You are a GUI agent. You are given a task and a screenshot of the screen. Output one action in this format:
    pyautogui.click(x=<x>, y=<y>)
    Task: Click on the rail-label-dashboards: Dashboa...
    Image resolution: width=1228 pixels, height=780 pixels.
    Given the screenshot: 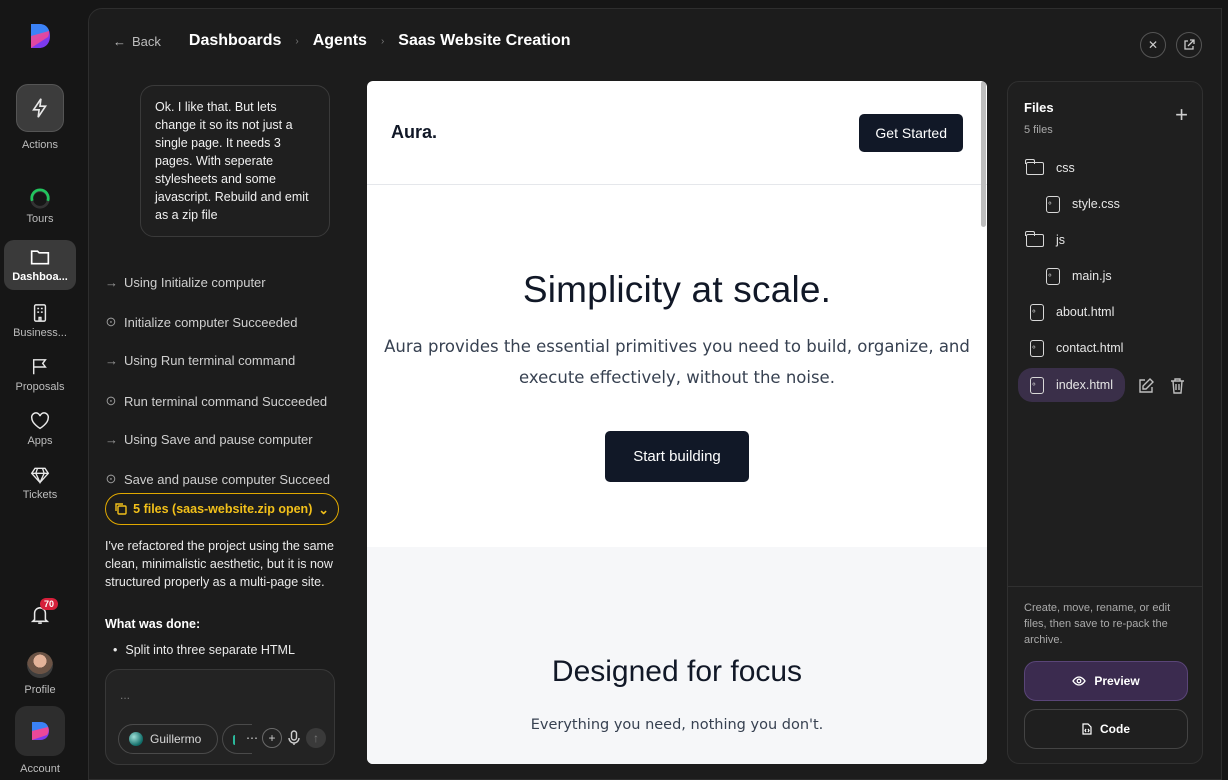 What is the action you would take?
    pyautogui.click(x=40, y=277)
    